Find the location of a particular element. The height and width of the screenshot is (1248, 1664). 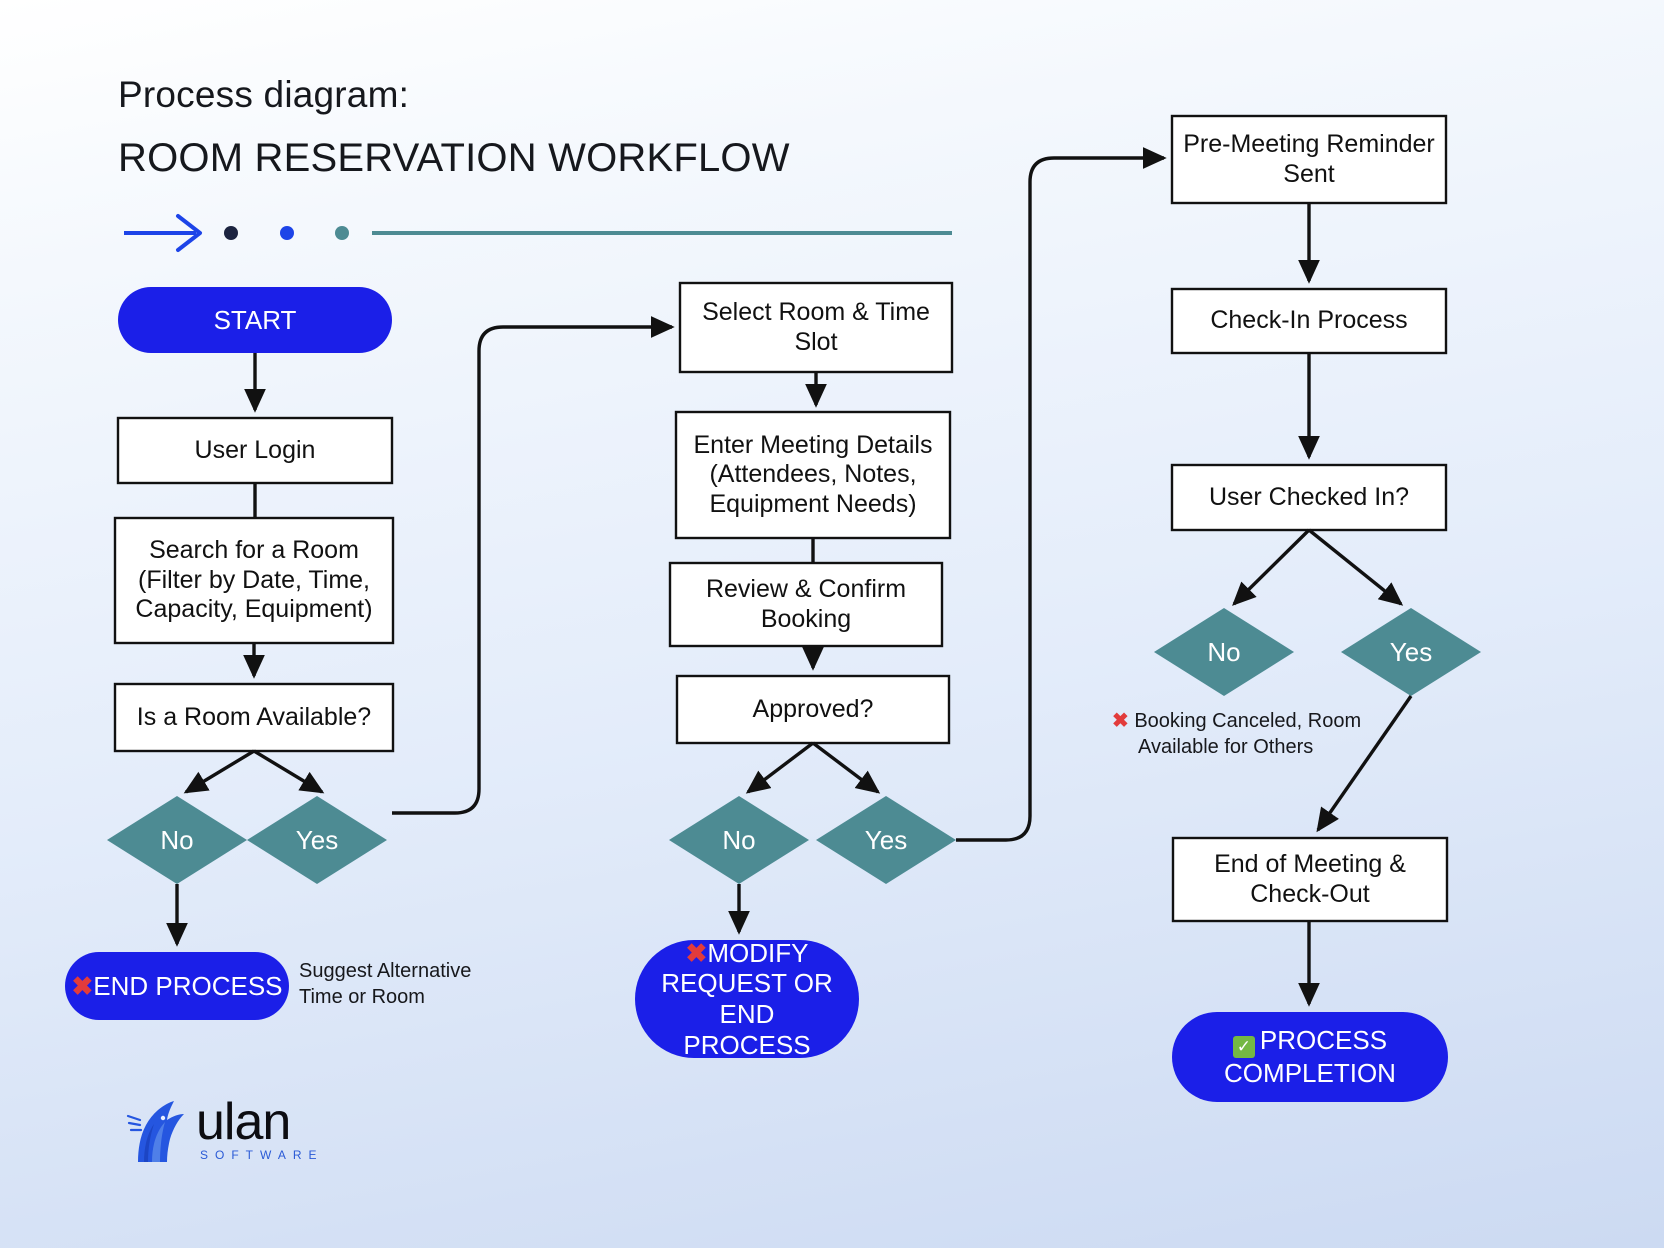

decorative-divider is located at coordinates (538, 233).